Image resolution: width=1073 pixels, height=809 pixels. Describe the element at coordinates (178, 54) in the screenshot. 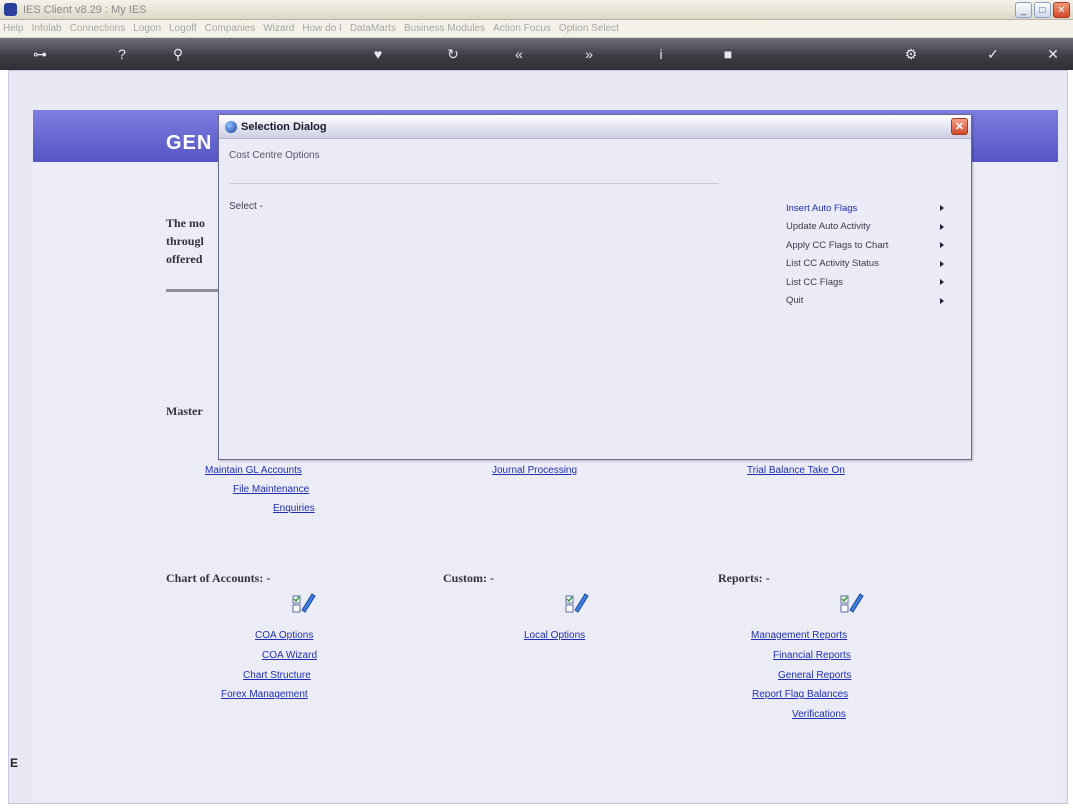

I see `search-icon: ⚲` at that location.